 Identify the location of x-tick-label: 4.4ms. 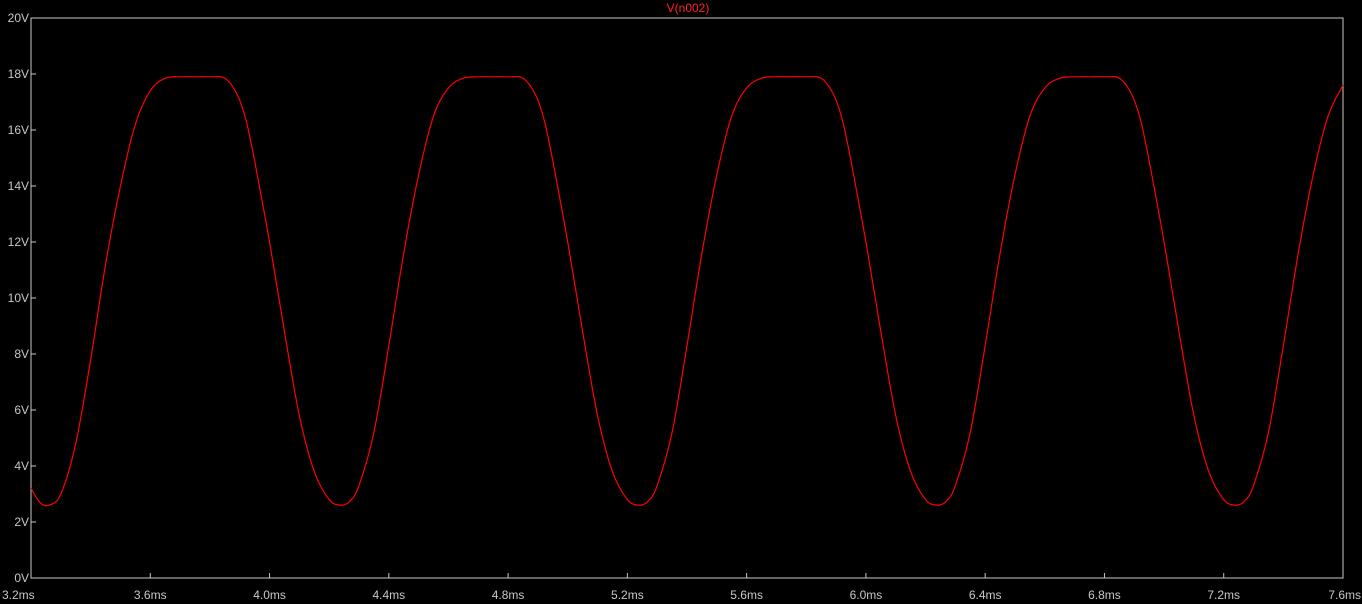
(388, 595).